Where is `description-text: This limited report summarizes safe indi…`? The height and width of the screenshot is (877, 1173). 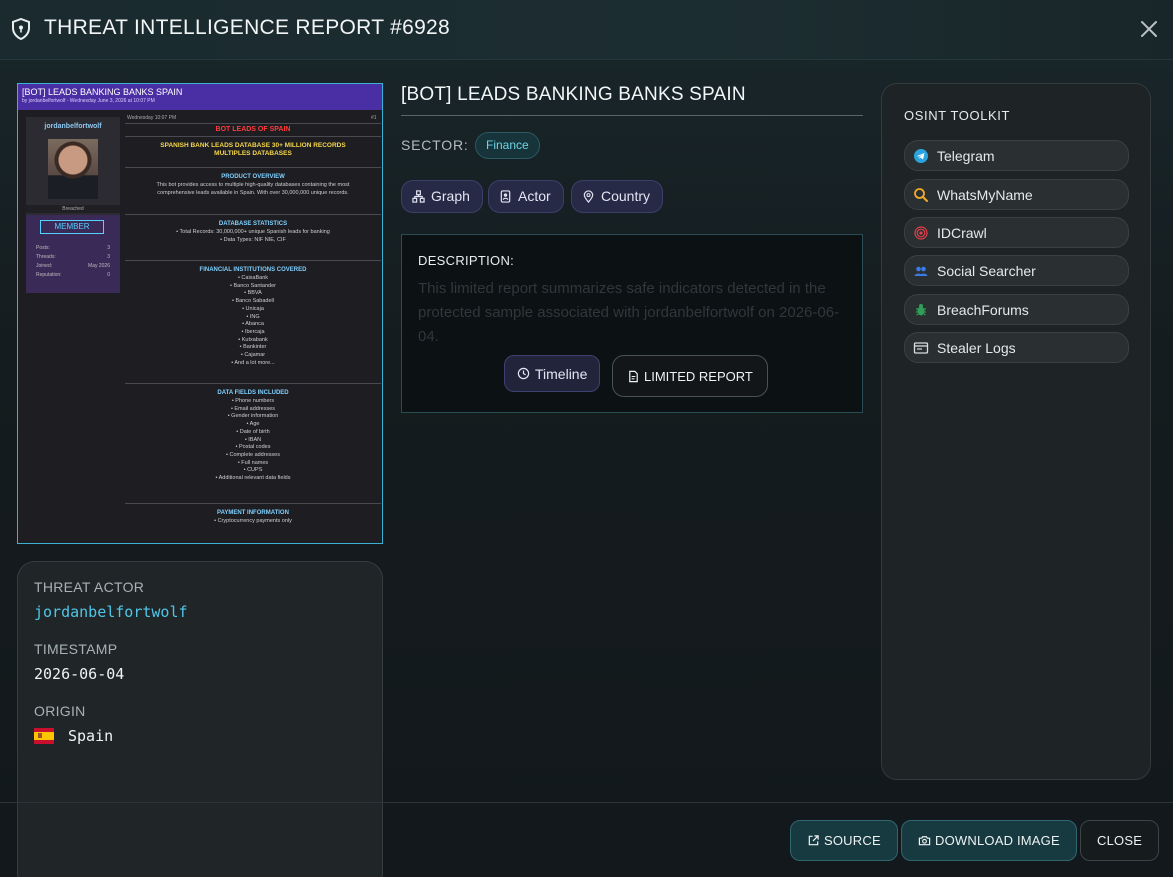
description-text: This limited report summarizes safe indi… is located at coordinates (629, 312).